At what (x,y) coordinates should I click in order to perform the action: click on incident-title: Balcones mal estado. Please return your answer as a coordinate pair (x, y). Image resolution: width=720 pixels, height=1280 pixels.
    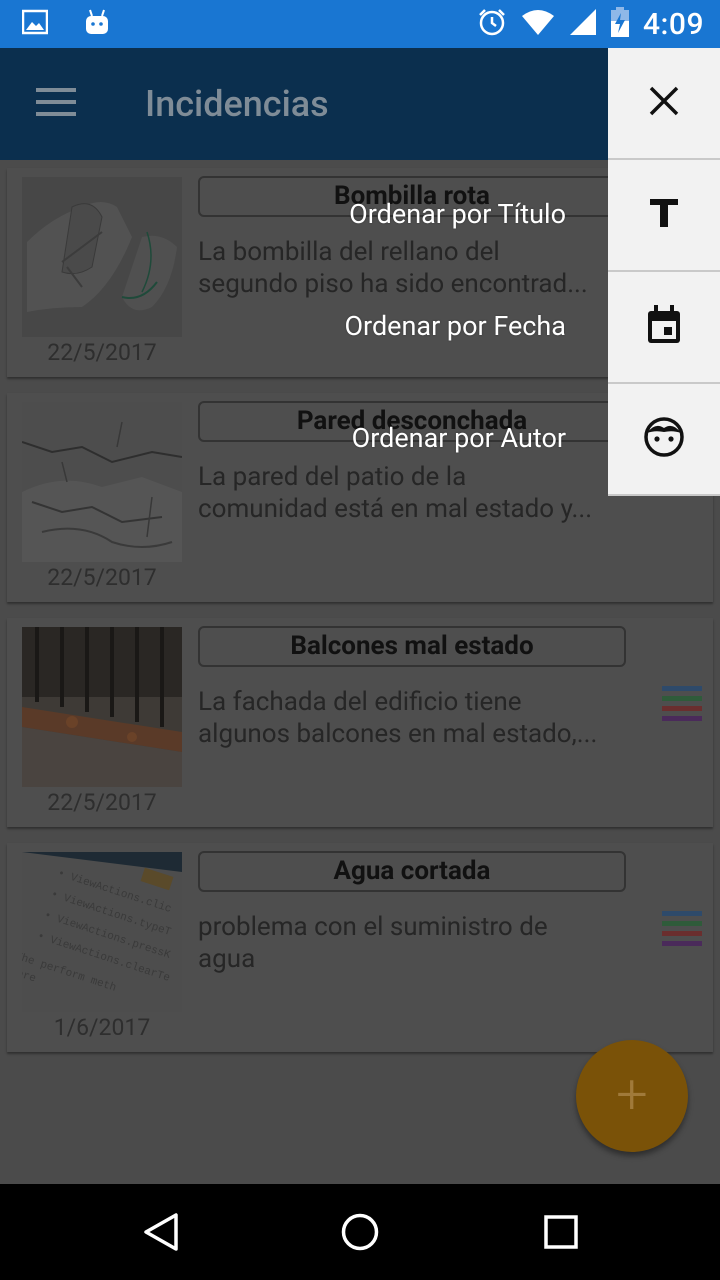
    Looking at the image, I should click on (412, 646).